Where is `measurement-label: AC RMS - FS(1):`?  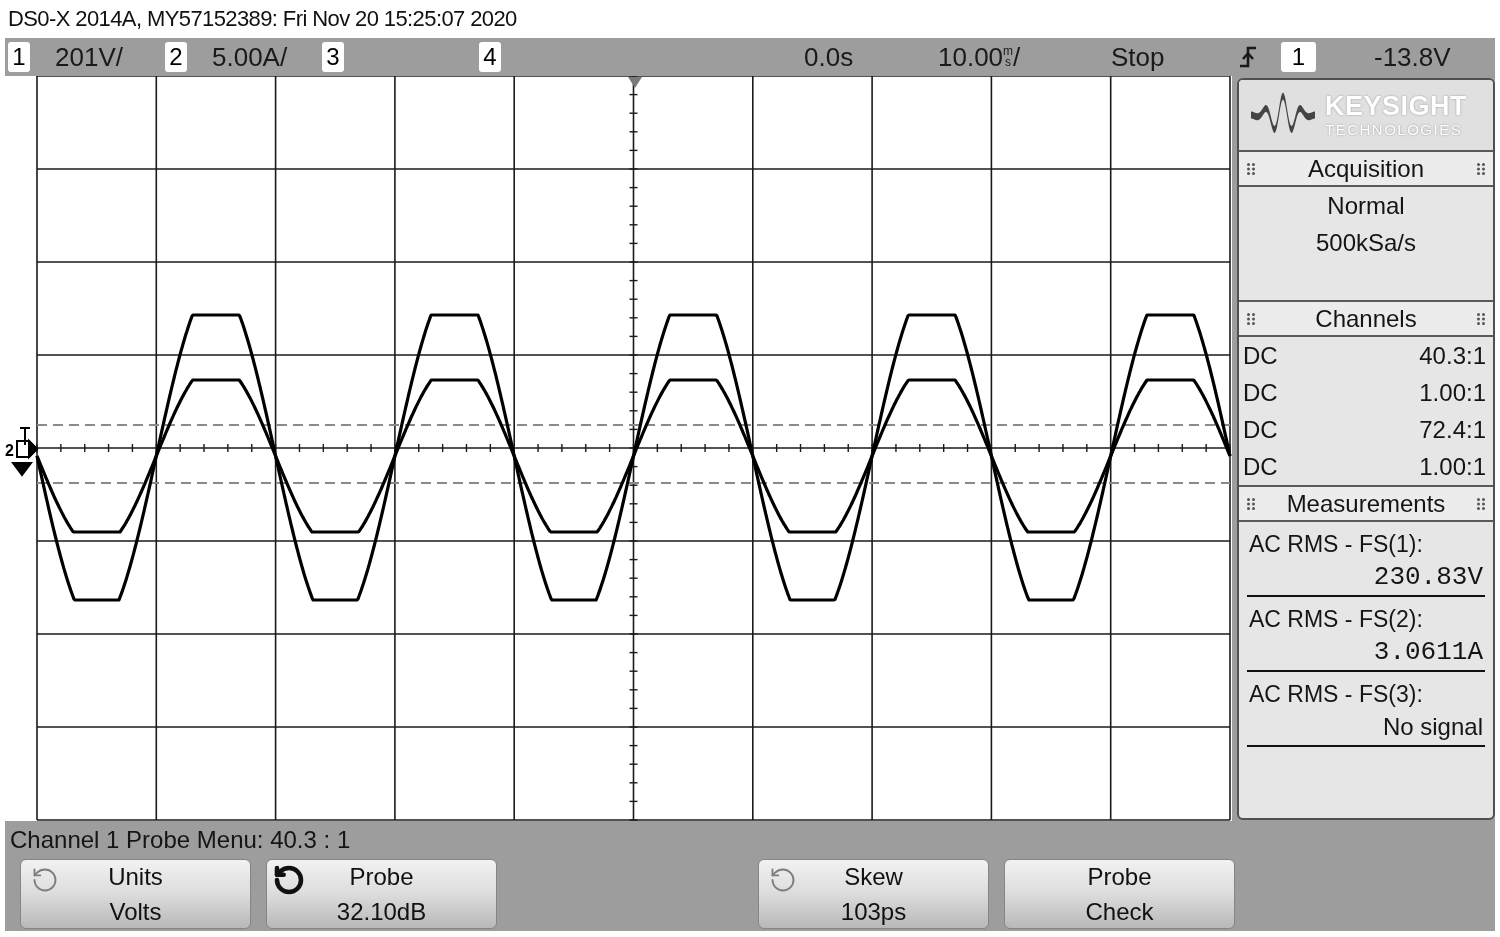 measurement-label: AC RMS - FS(1): is located at coordinates (1336, 544).